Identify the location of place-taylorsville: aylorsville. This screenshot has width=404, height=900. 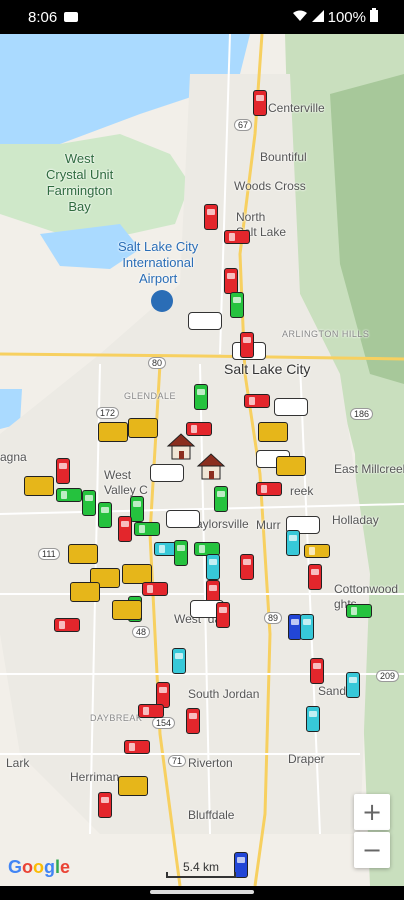
(222, 524).